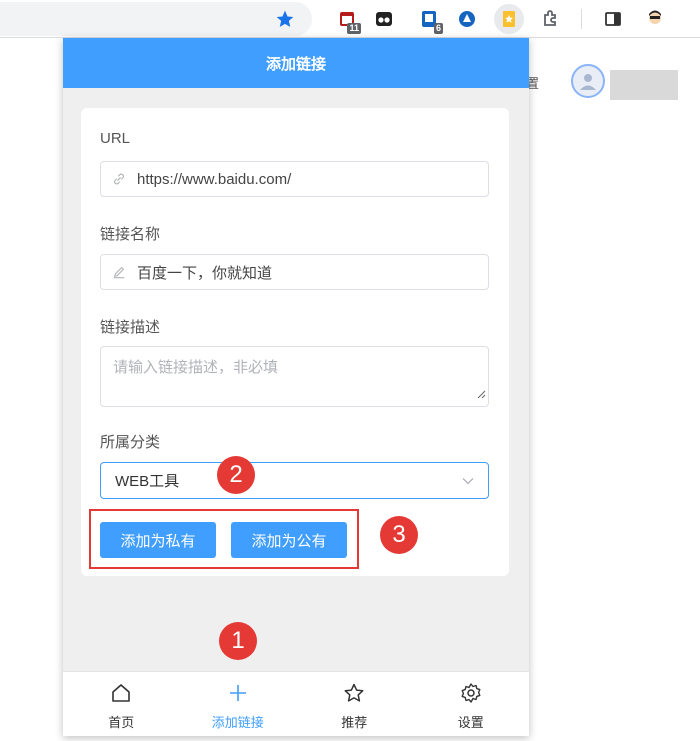 The height and width of the screenshot is (741, 700). Describe the element at coordinates (551, 19) in the screenshot. I see `extensions-puzzle-icon` at that location.